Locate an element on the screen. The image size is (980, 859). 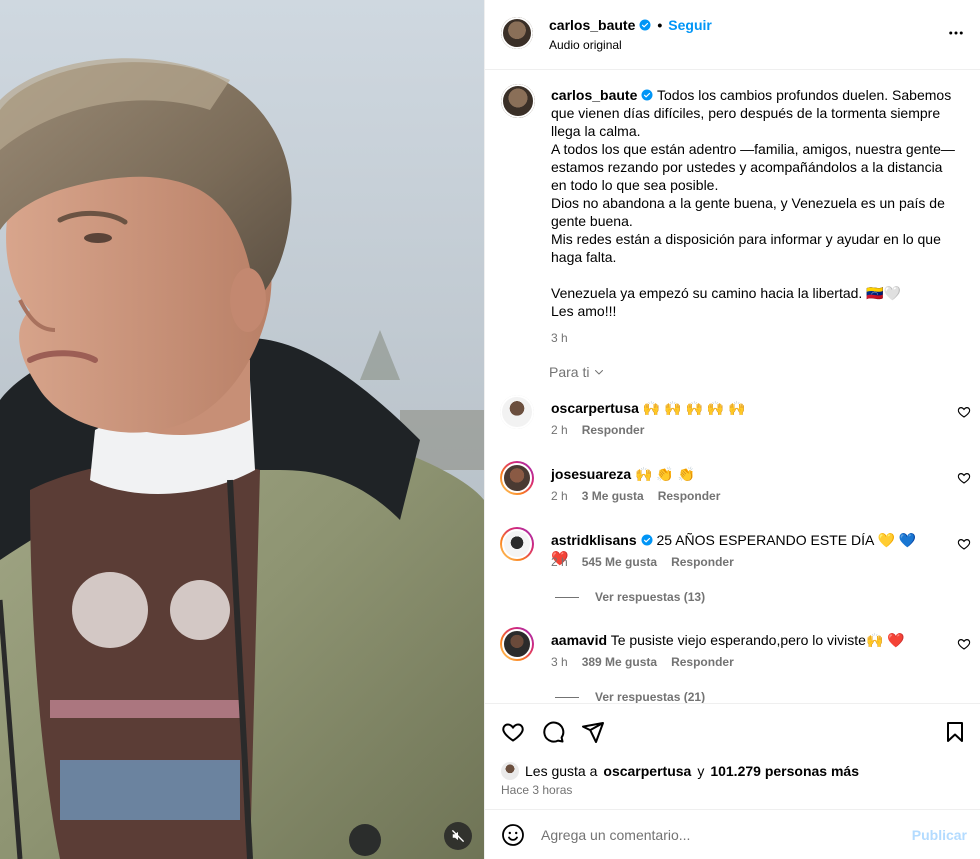
comment-likes: 545 Me gusta is located at coordinates (619, 562).